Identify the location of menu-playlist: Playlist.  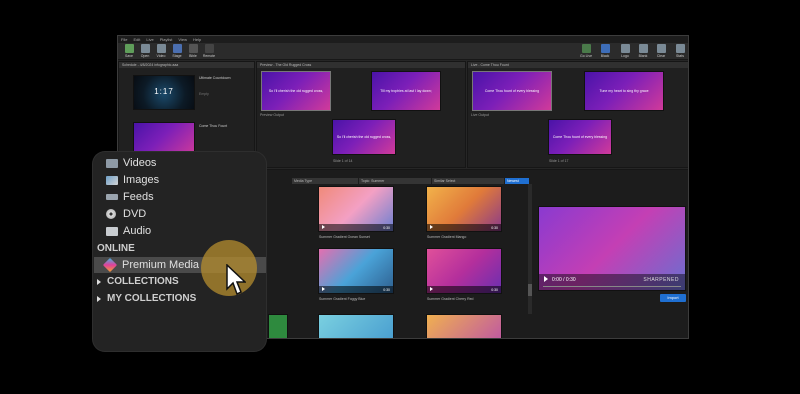
(166, 39).